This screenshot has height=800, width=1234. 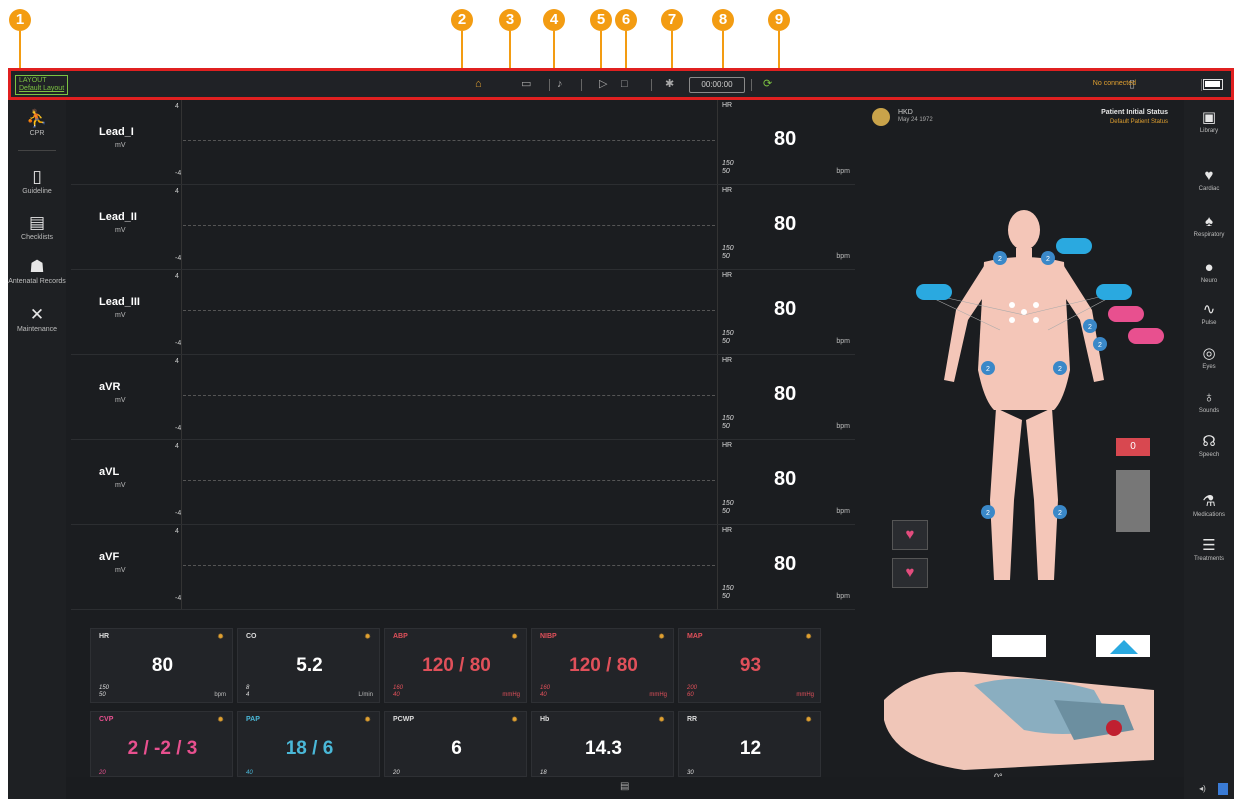 What do you see at coordinates (42, 85) in the screenshot?
I see `layout-selector: LAYOUT Default Layout` at bounding box center [42, 85].